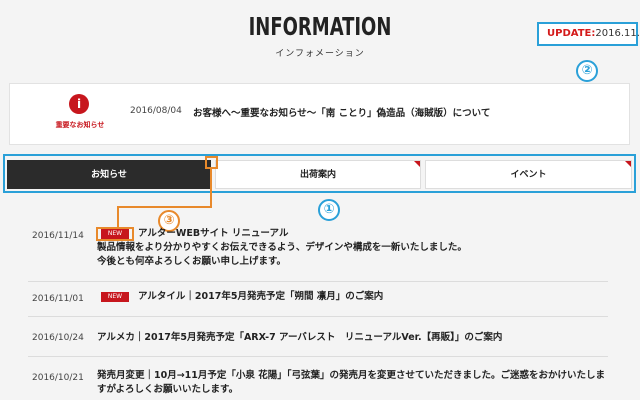  I want to click on tab-shipping-label: 出荷案内, so click(317, 175).